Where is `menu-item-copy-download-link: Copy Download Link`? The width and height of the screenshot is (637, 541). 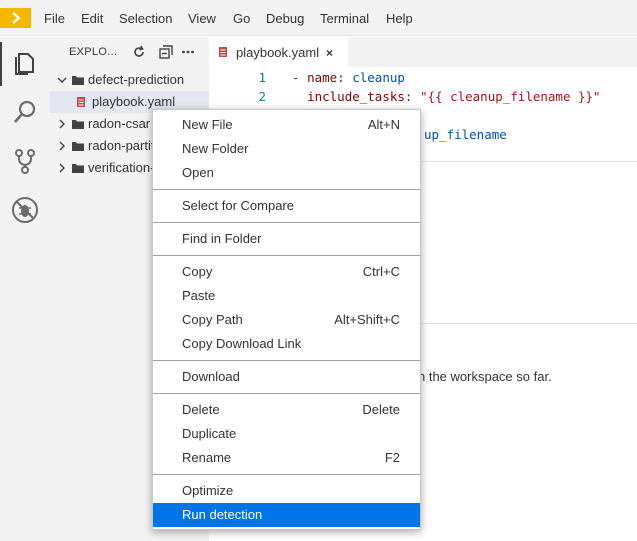
menu-item-copy-download-link: Copy Download Link is located at coordinates (286, 344).